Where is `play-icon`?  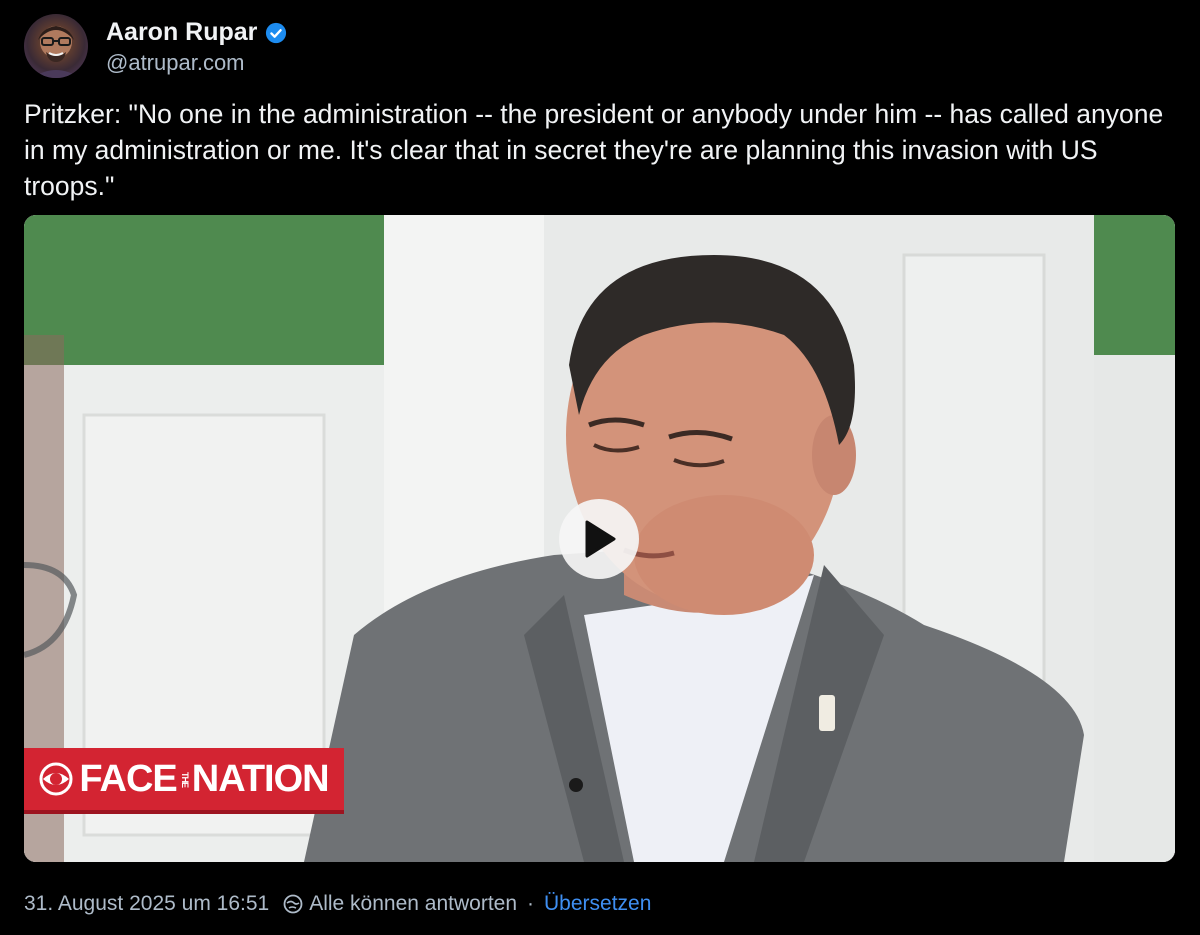 play-icon is located at coordinates (600, 539).